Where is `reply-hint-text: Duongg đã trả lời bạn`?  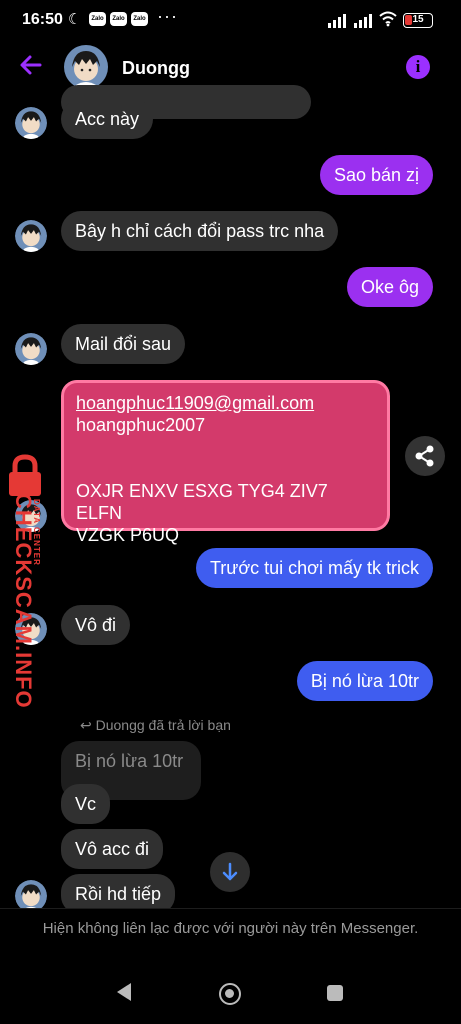
reply-hint-text: Duongg đã trả lời bạn is located at coordinates (163, 725).